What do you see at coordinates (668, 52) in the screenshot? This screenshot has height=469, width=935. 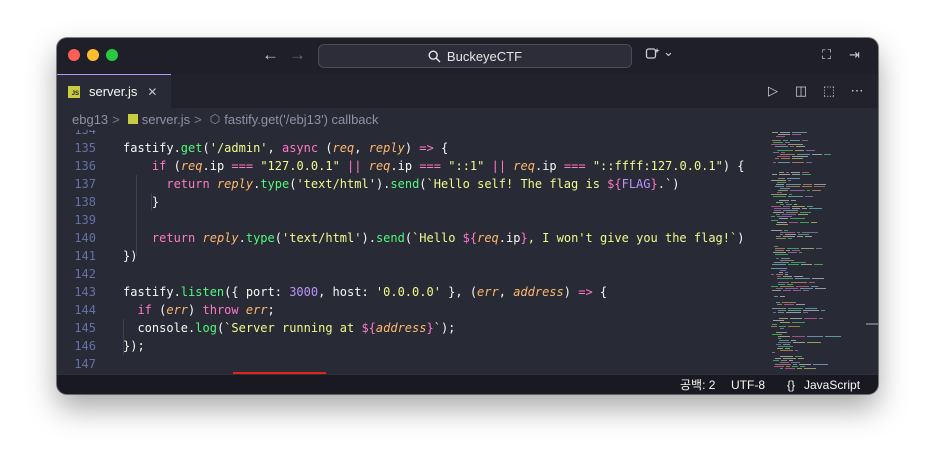 I see `chevron-down-icon: ⌄` at bounding box center [668, 52].